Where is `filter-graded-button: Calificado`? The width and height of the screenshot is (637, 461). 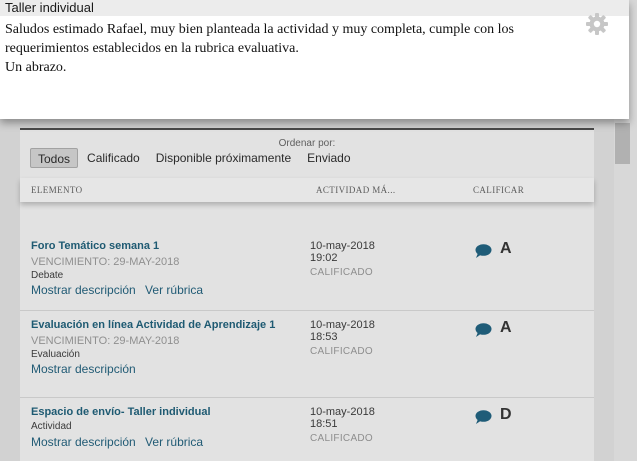
filter-graded-button: Calificado is located at coordinates (113, 158).